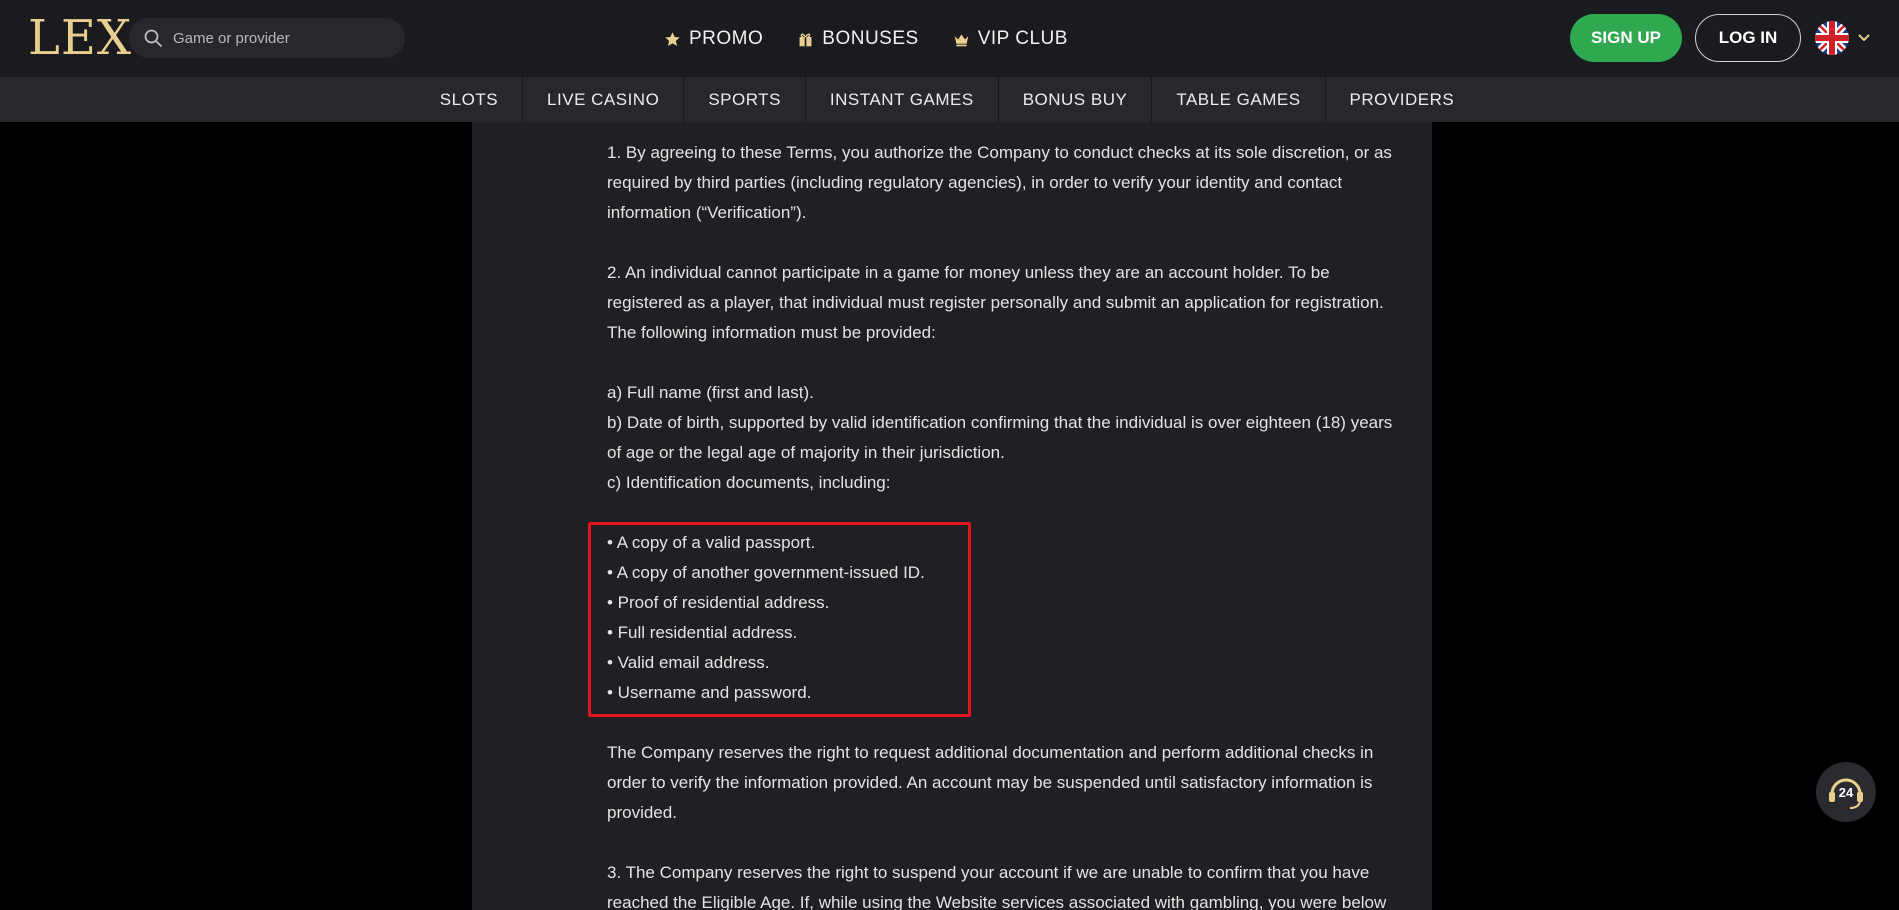  What do you see at coordinates (749, 482) in the screenshot?
I see `terms-item-c: c) Identification documents, including:` at bounding box center [749, 482].